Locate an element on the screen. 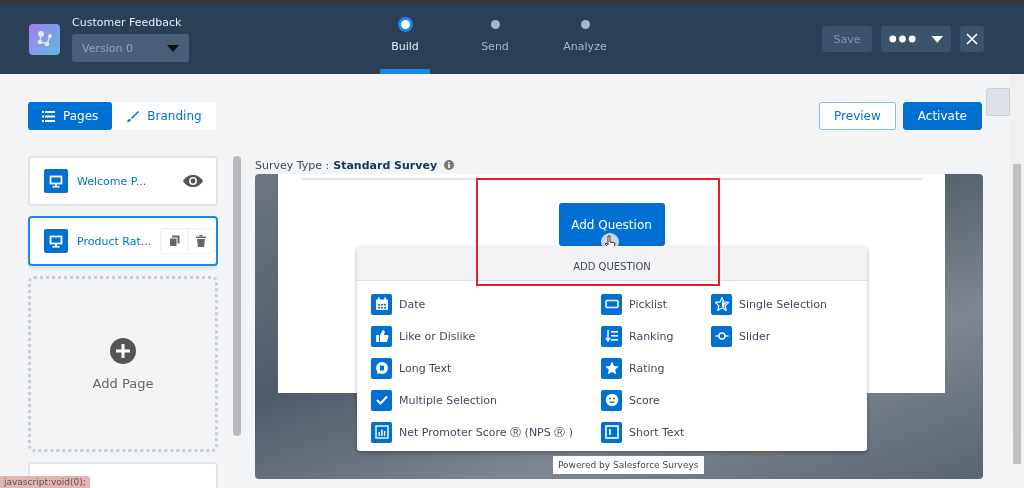 The image size is (1024, 488). question-type-item: Single Selection is located at coordinates (769, 304).